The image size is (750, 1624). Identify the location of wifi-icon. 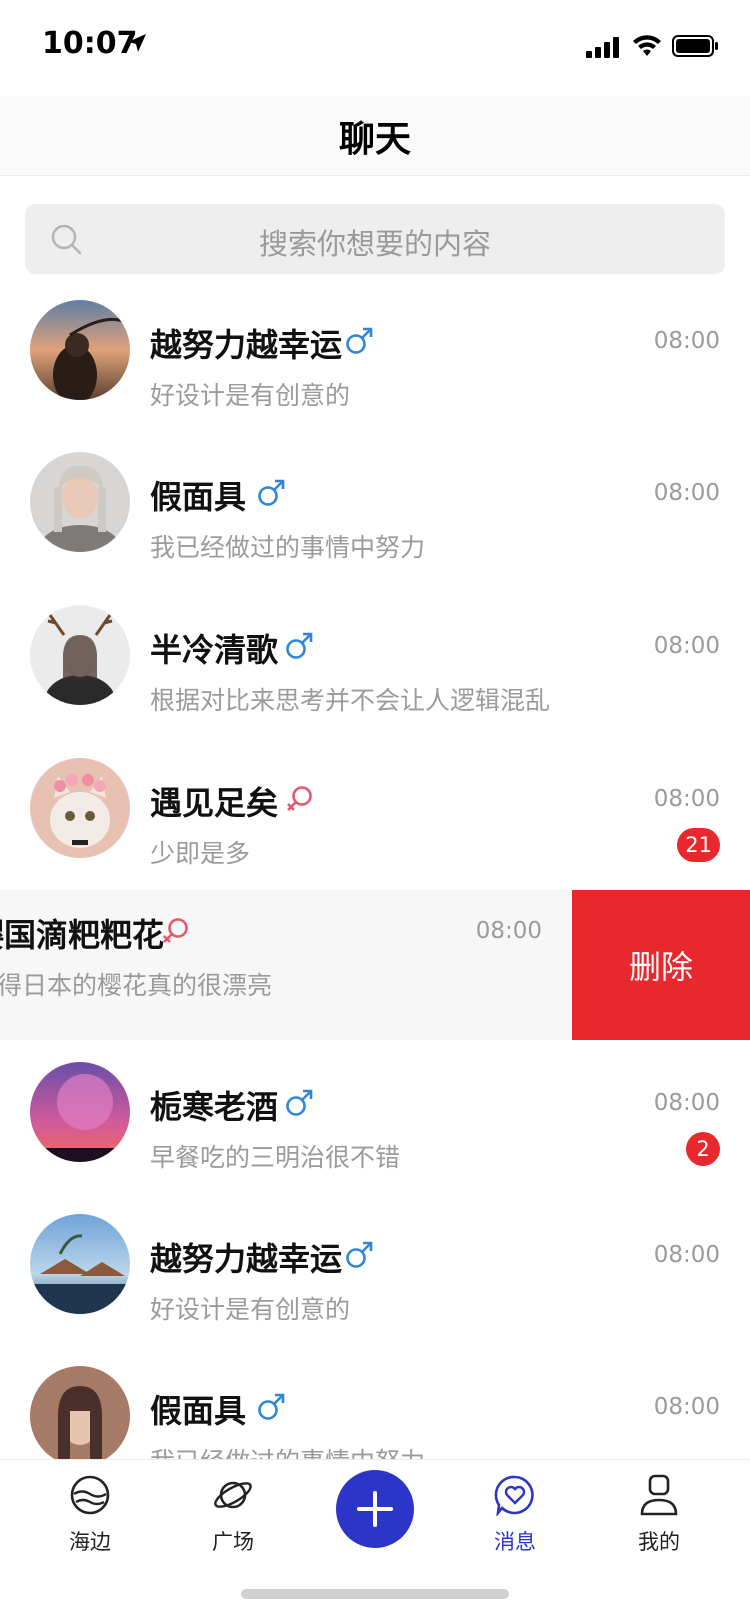
(647, 45).